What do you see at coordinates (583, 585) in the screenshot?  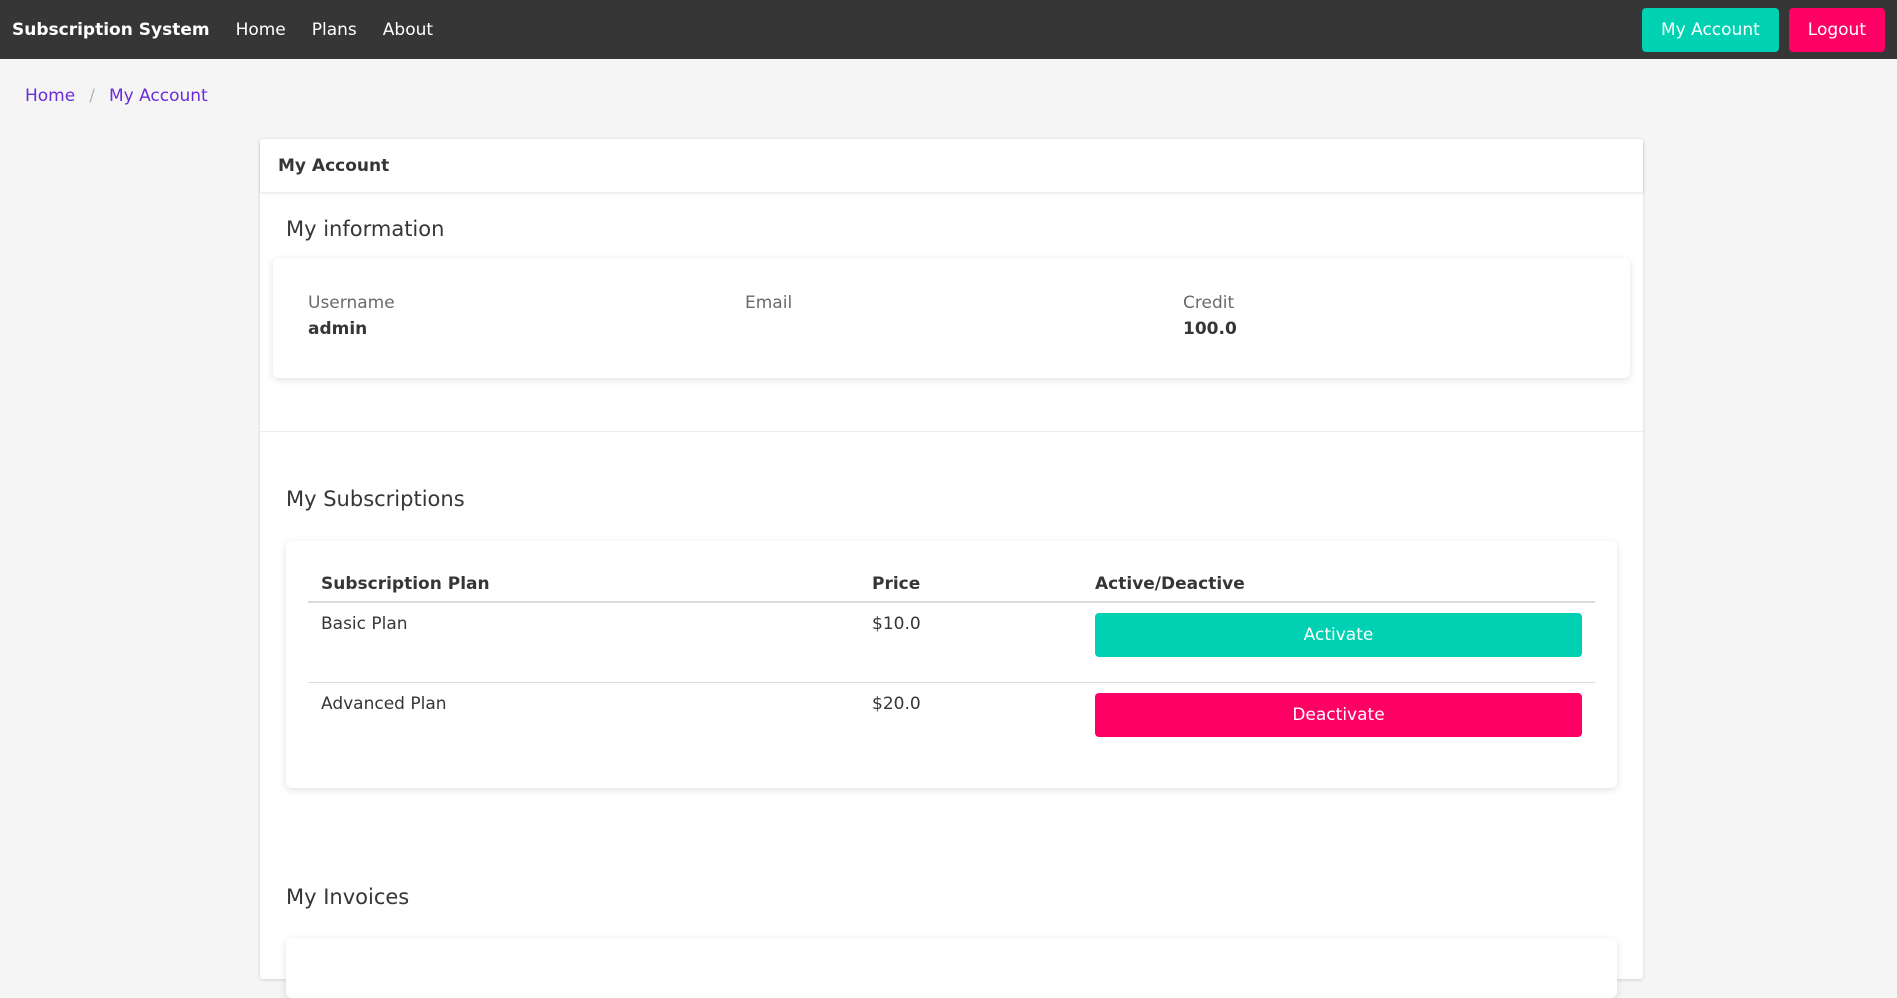 I see `header-subscription-plan: Subscription Plan` at bounding box center [583, 585].